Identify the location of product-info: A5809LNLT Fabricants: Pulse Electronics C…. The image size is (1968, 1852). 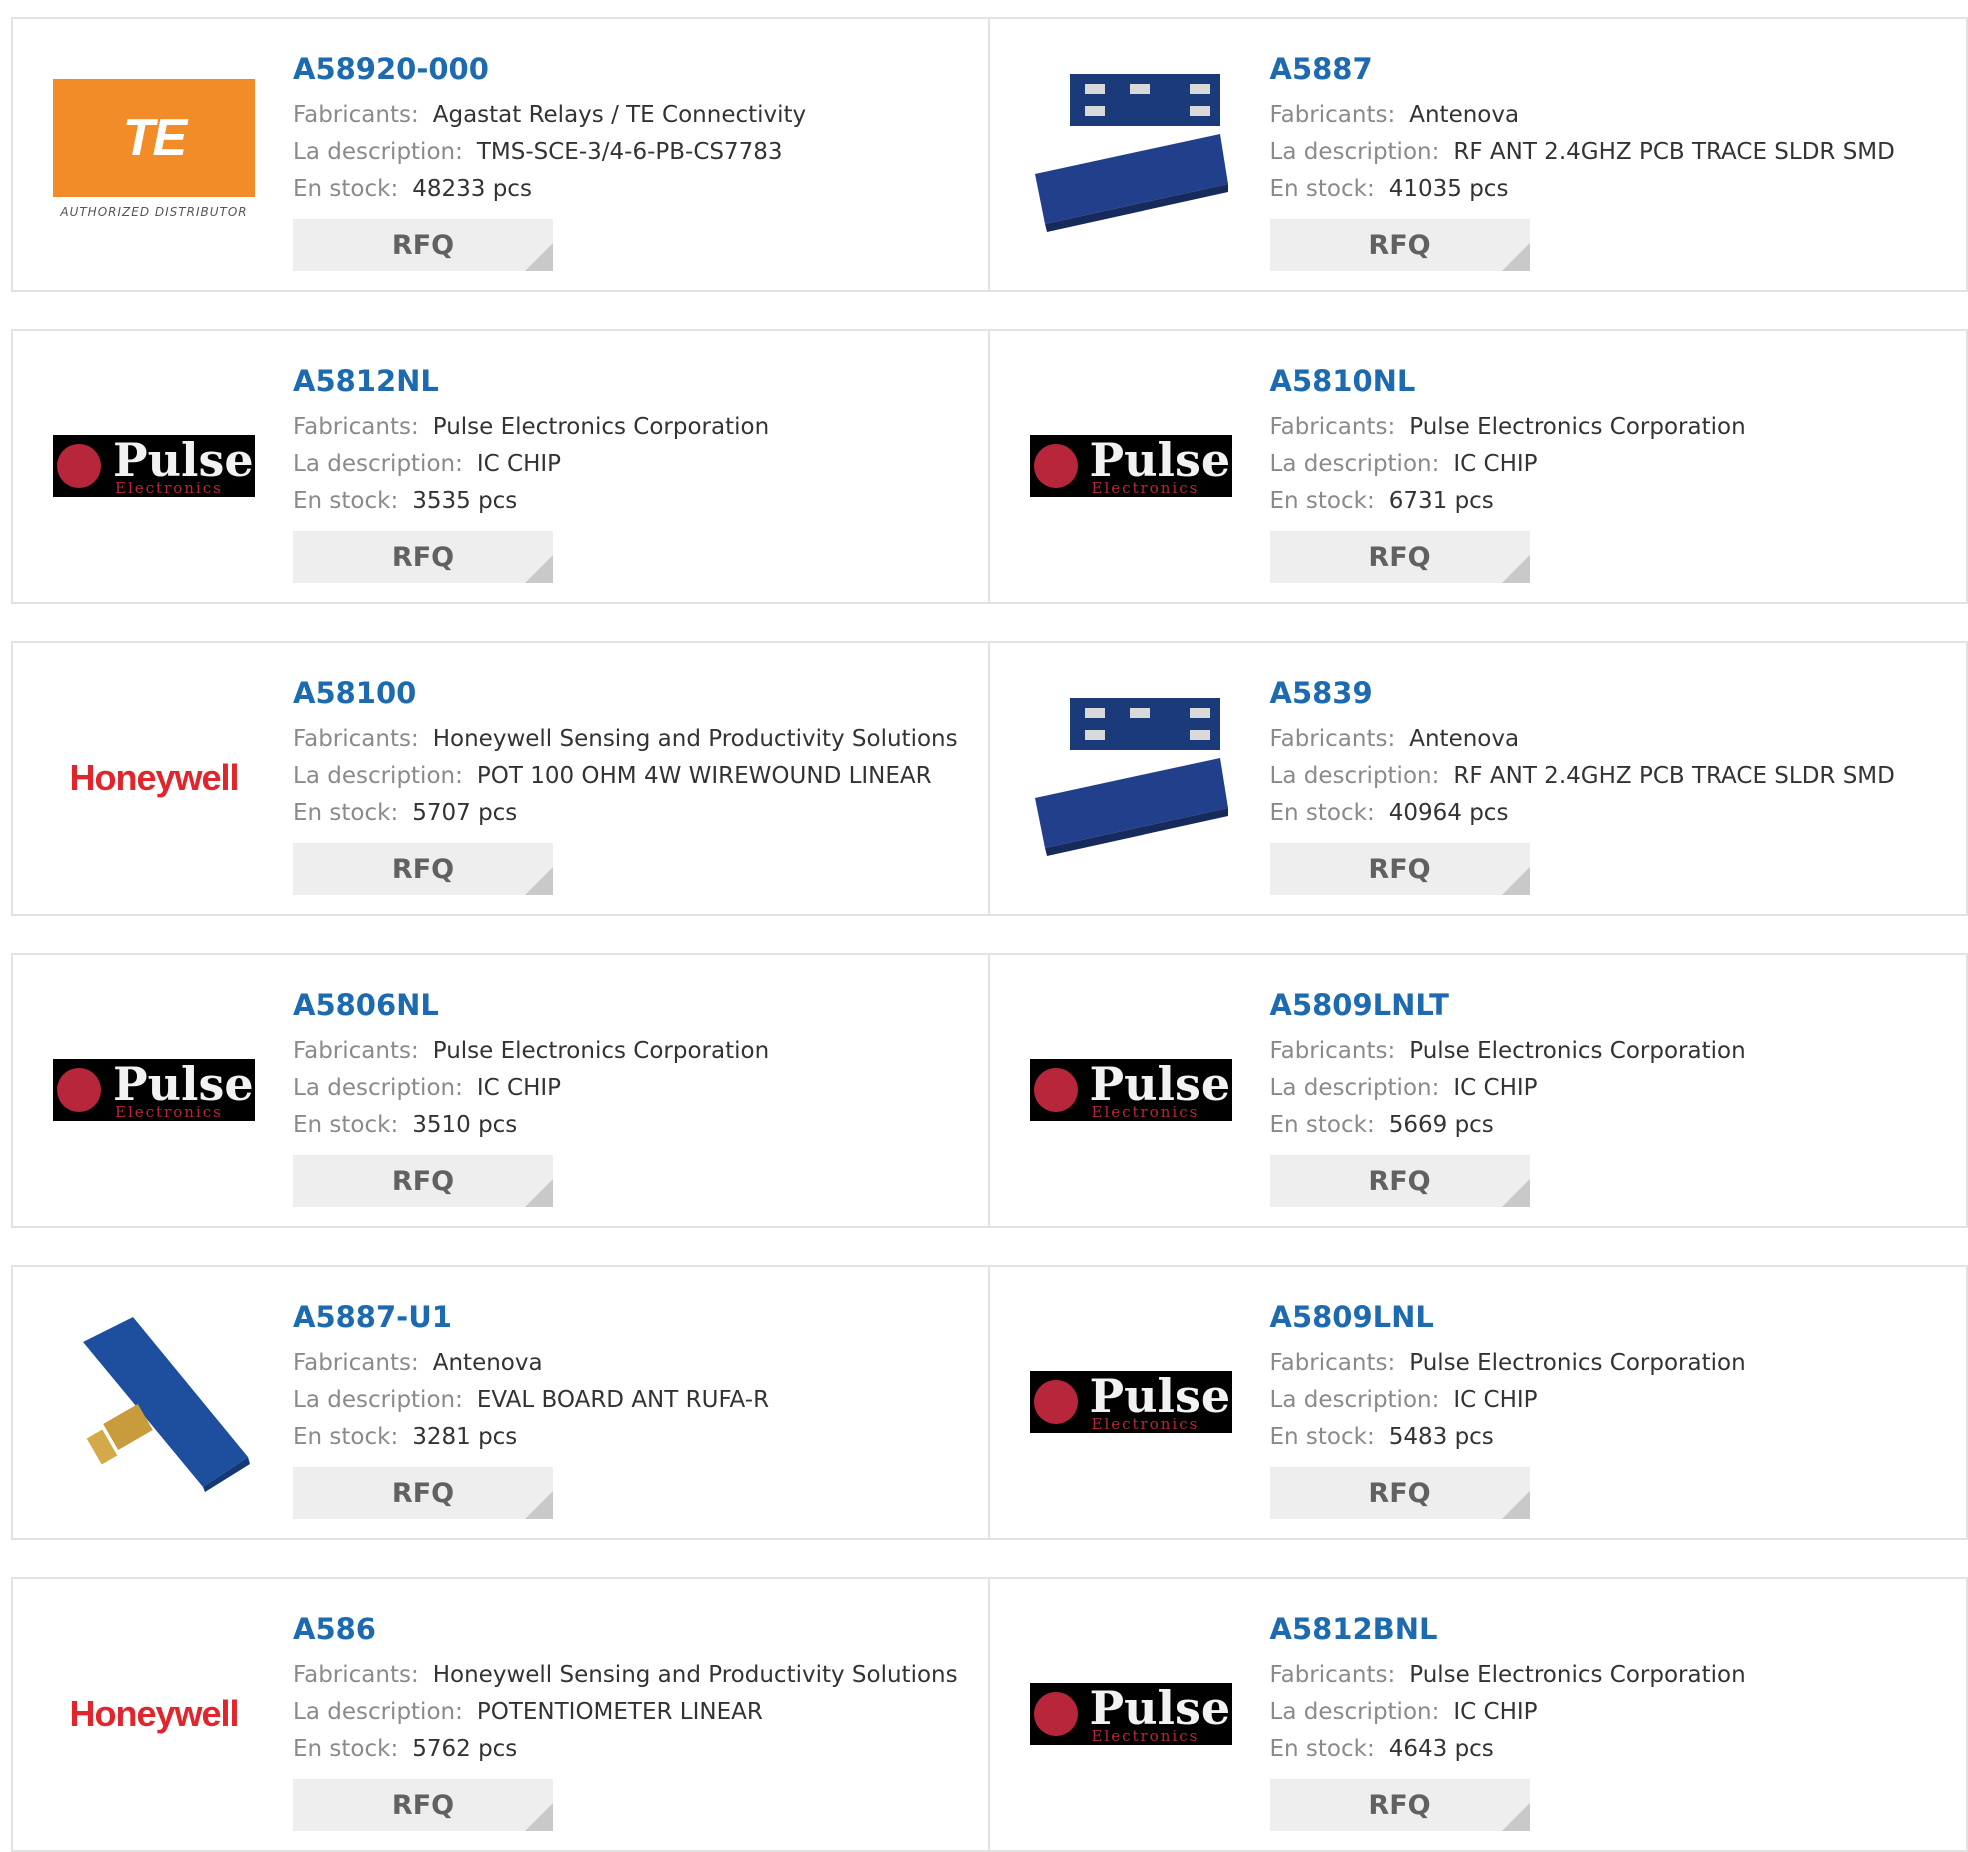
(1508, 1064).